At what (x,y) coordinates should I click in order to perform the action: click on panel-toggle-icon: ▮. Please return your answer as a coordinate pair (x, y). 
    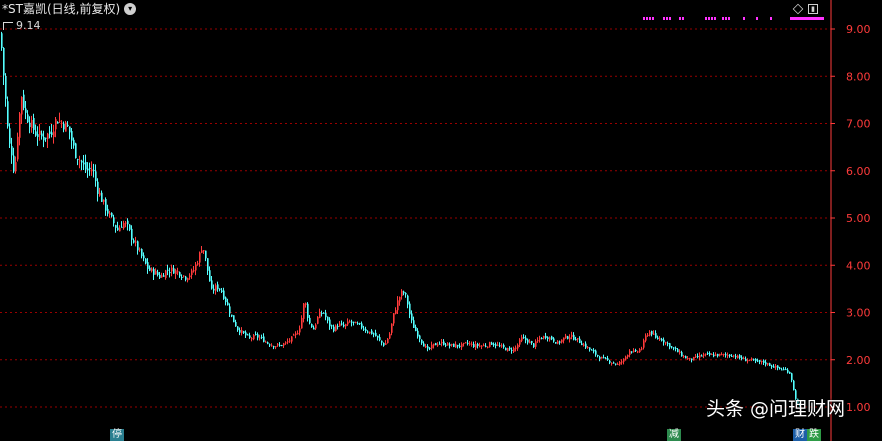
    Looking at the image, I should click on (813, 9).